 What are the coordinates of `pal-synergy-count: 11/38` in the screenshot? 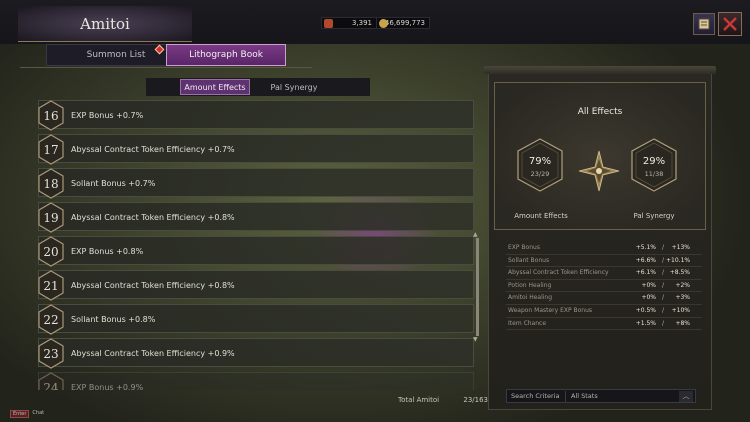 It's located at (654, 174).